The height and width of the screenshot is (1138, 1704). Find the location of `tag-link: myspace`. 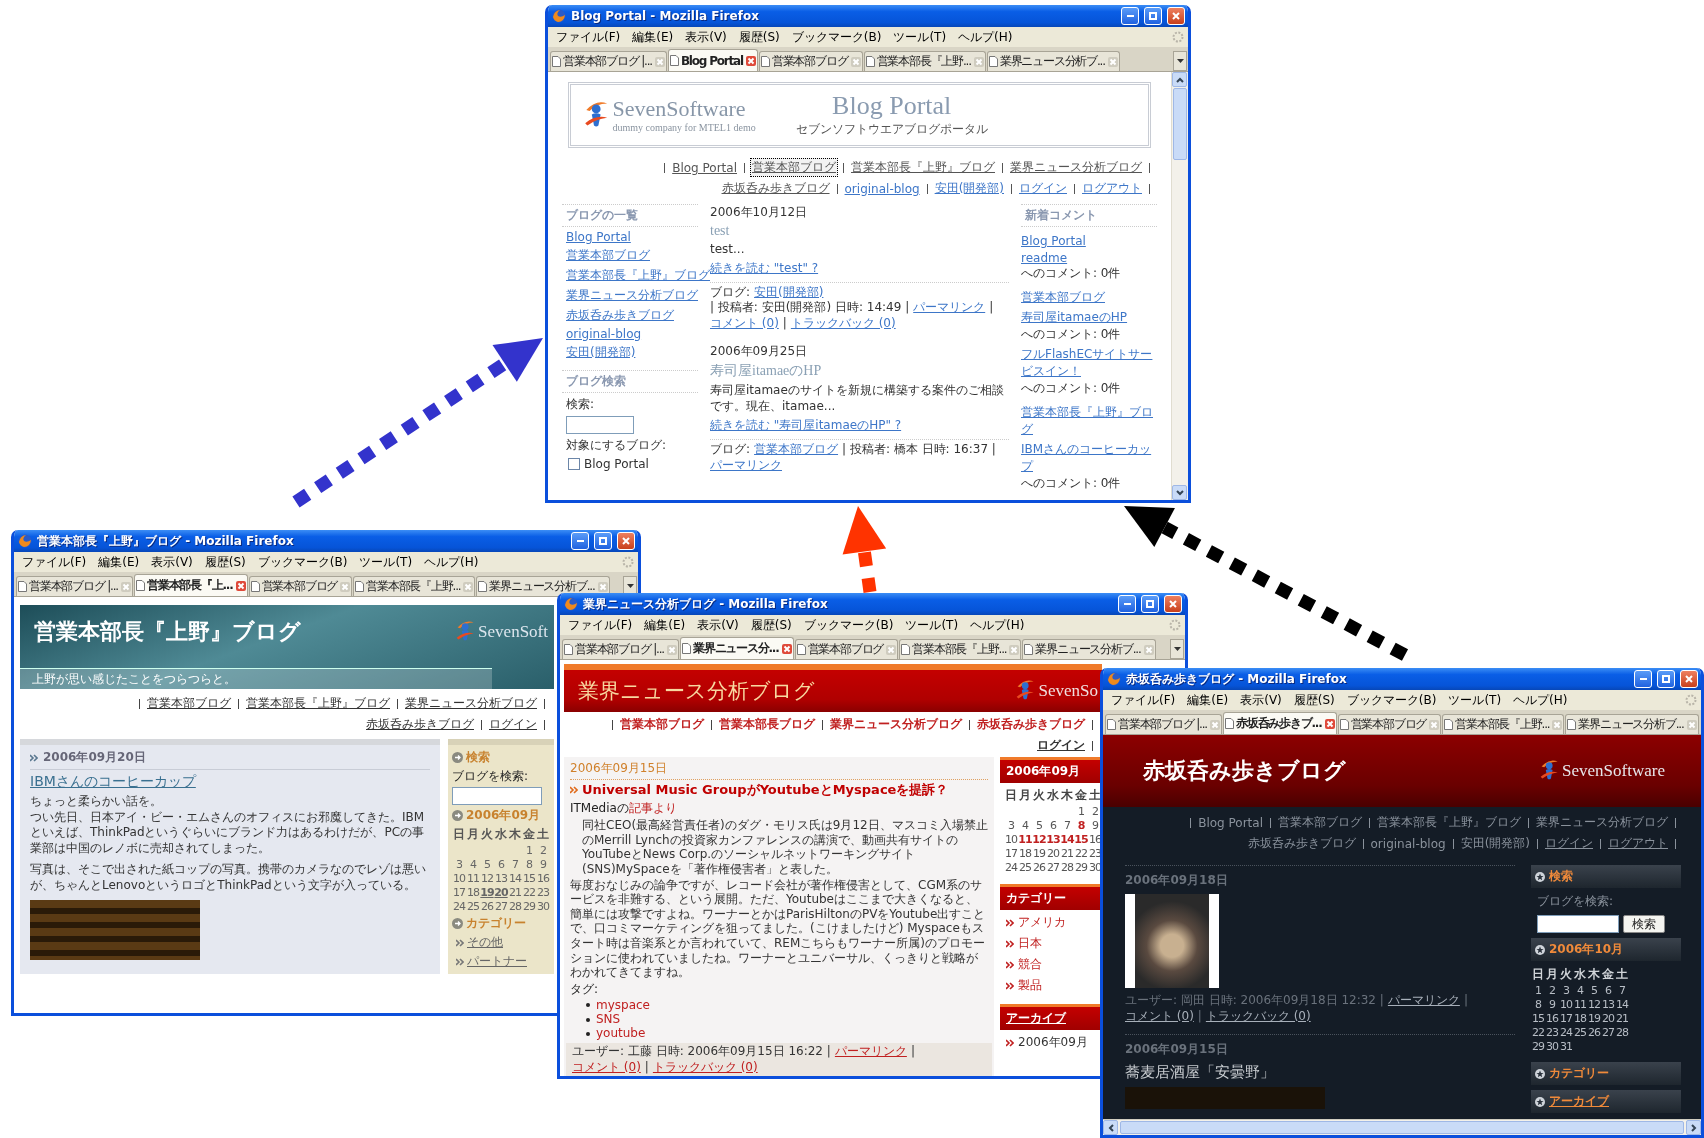

tag-link: myspace is located at coordinates (623, 1005).